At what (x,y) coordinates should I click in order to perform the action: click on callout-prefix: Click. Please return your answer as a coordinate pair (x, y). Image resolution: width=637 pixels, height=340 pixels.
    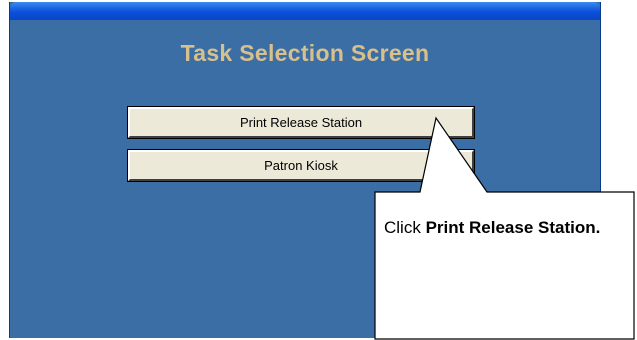
    Looking at the image, I should click on (405, 227).